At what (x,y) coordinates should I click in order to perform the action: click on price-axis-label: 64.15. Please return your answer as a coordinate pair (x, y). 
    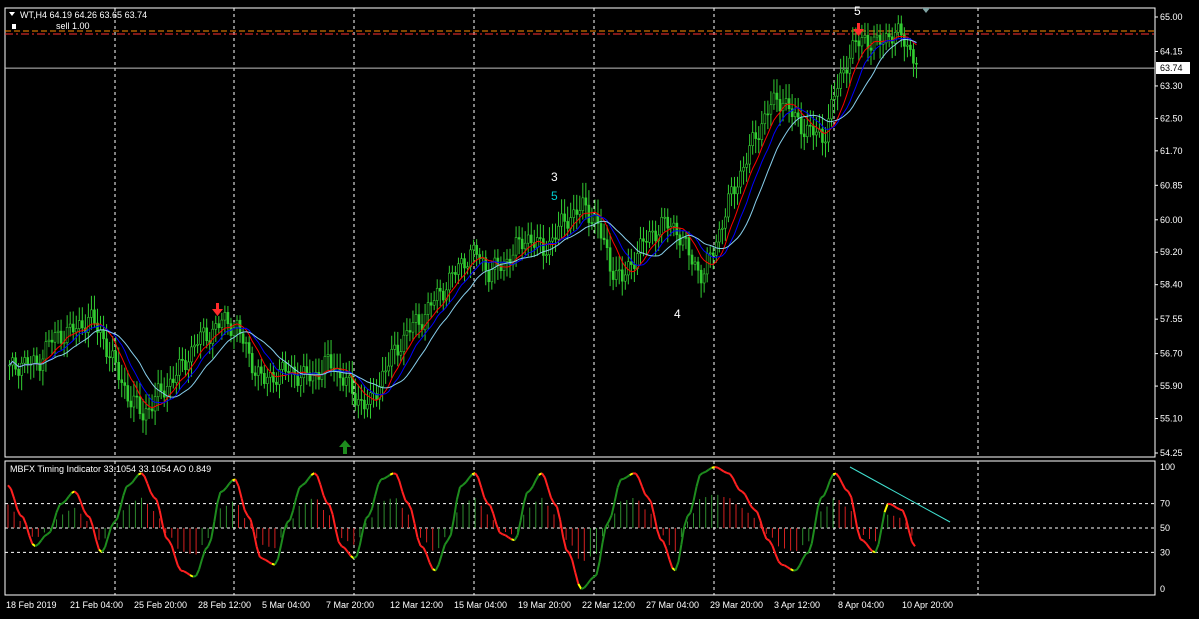
    Looking at the image, I should click on (1171, 51).